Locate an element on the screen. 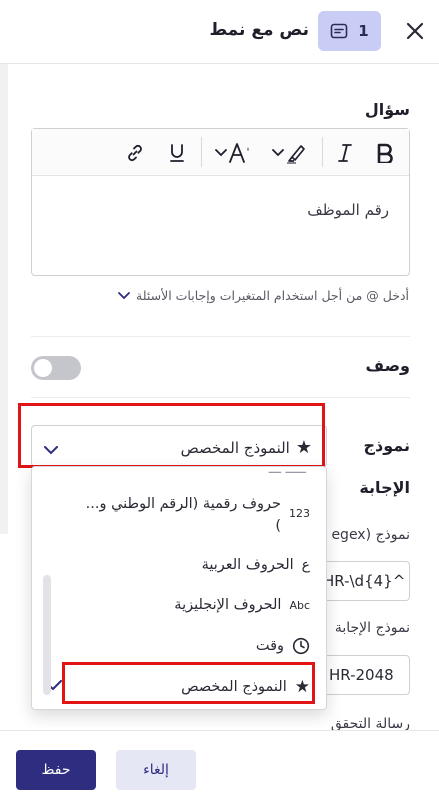 Image resolution: width=439 pixels, height=800 pixels. bold-icon is located at coordinates (385, 153).